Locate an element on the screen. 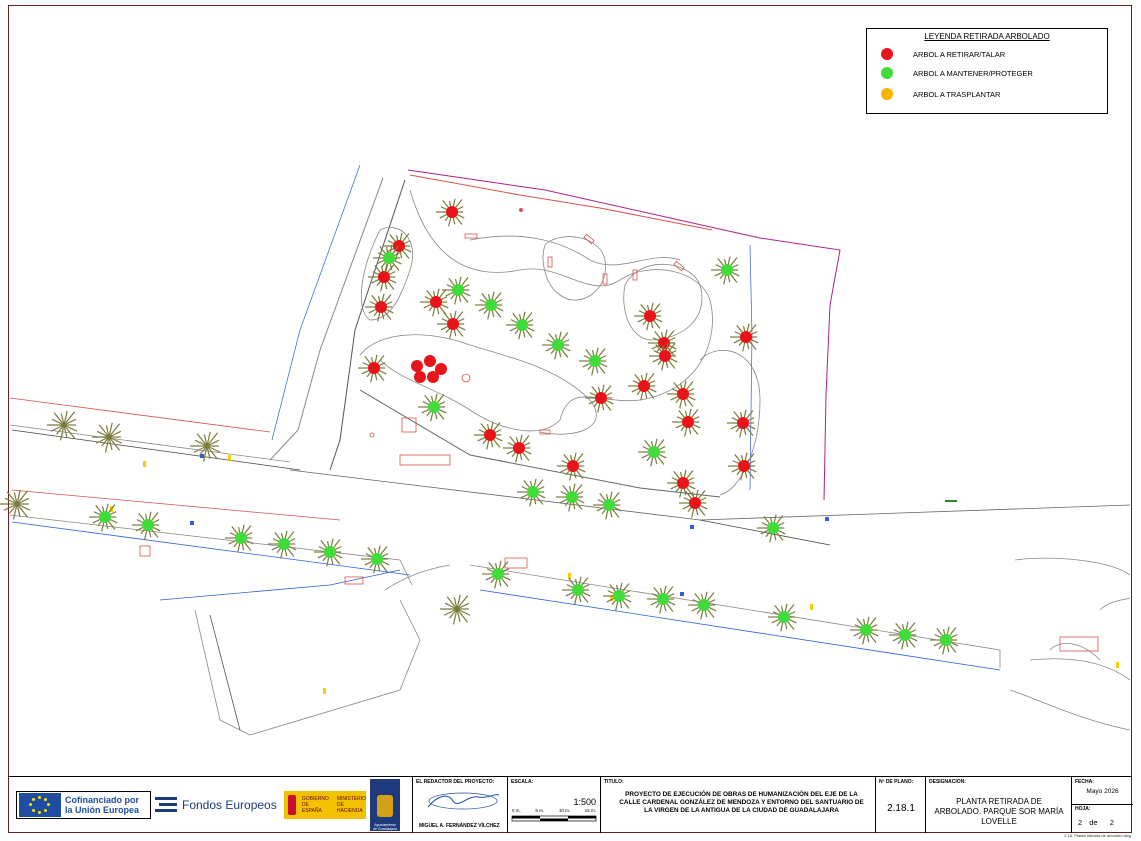  legend-label-transplant: ARBOL A TRASPLANTAR is located at coordinates (957, 94).